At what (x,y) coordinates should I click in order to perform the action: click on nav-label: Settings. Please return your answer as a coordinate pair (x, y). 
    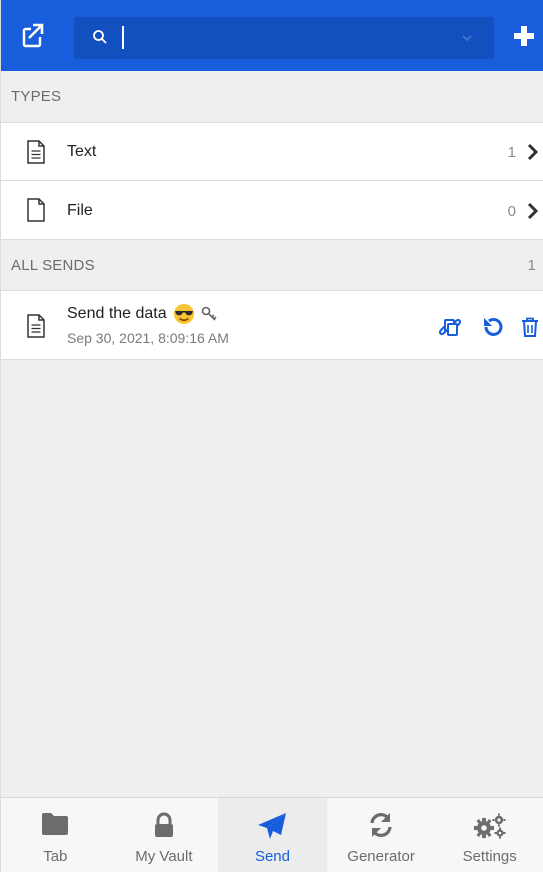
    Looking at the image, I should click on (489, 856).